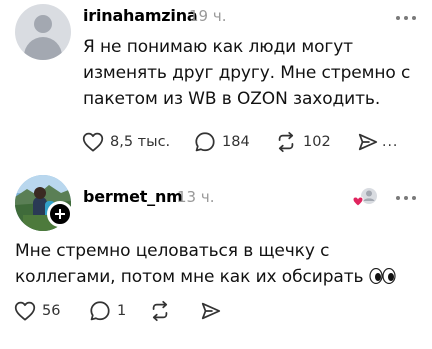  Describe the element at coordinates (232, 99) in the screenshot. I see `post-text-line: пакетом из WB в OZON заходить.` at that location.